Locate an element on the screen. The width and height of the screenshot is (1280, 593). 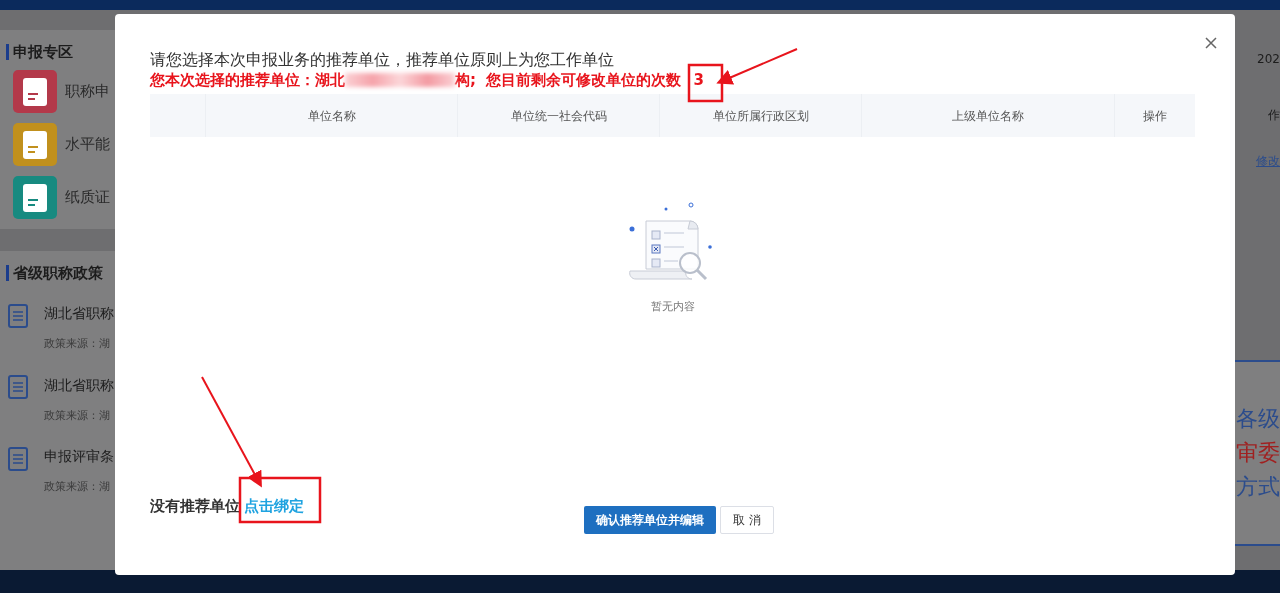
notice-text: 审委 is located at coordinates (1258, 453).